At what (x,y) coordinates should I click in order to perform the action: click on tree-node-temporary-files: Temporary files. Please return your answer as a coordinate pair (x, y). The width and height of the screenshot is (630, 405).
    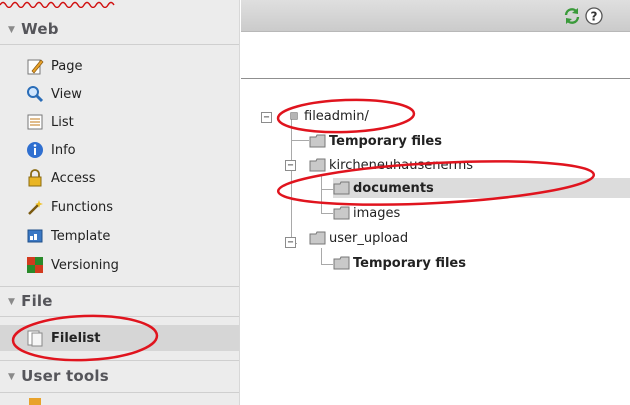
    Looking at the image, I should click on (375, 141).